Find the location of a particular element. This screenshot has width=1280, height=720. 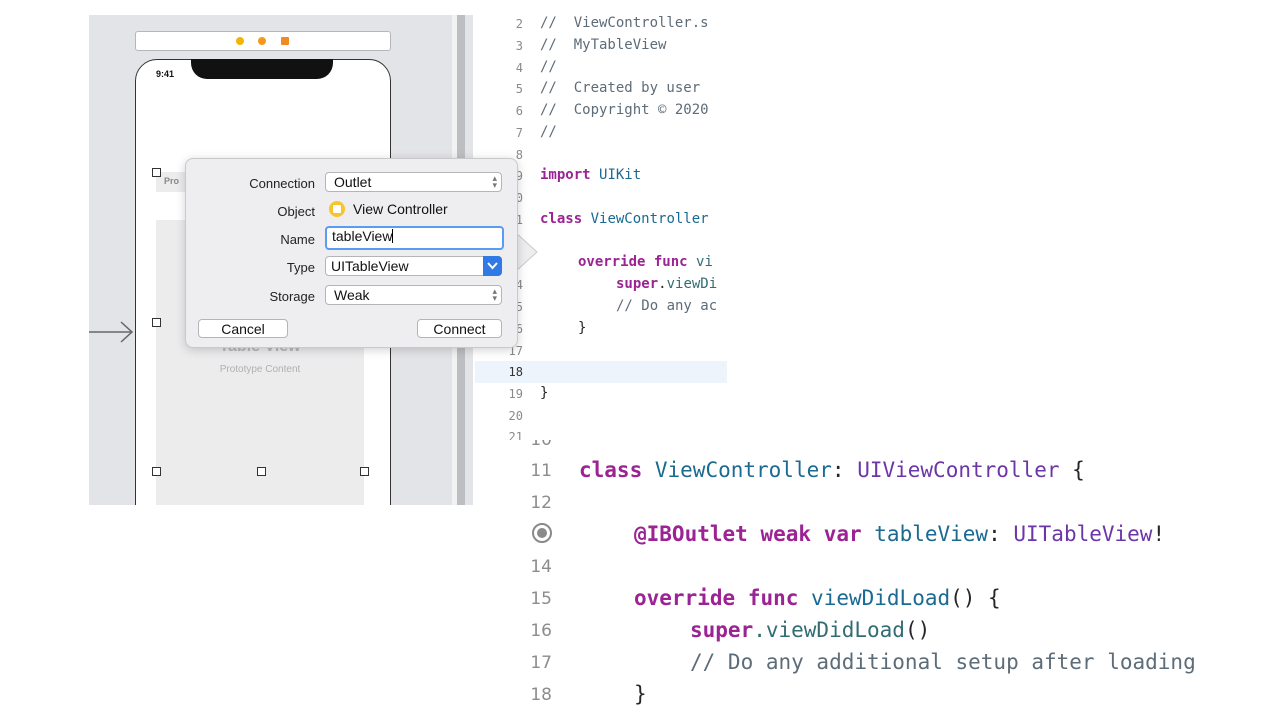

line-number: 16 is located at coordinates (541, 631).